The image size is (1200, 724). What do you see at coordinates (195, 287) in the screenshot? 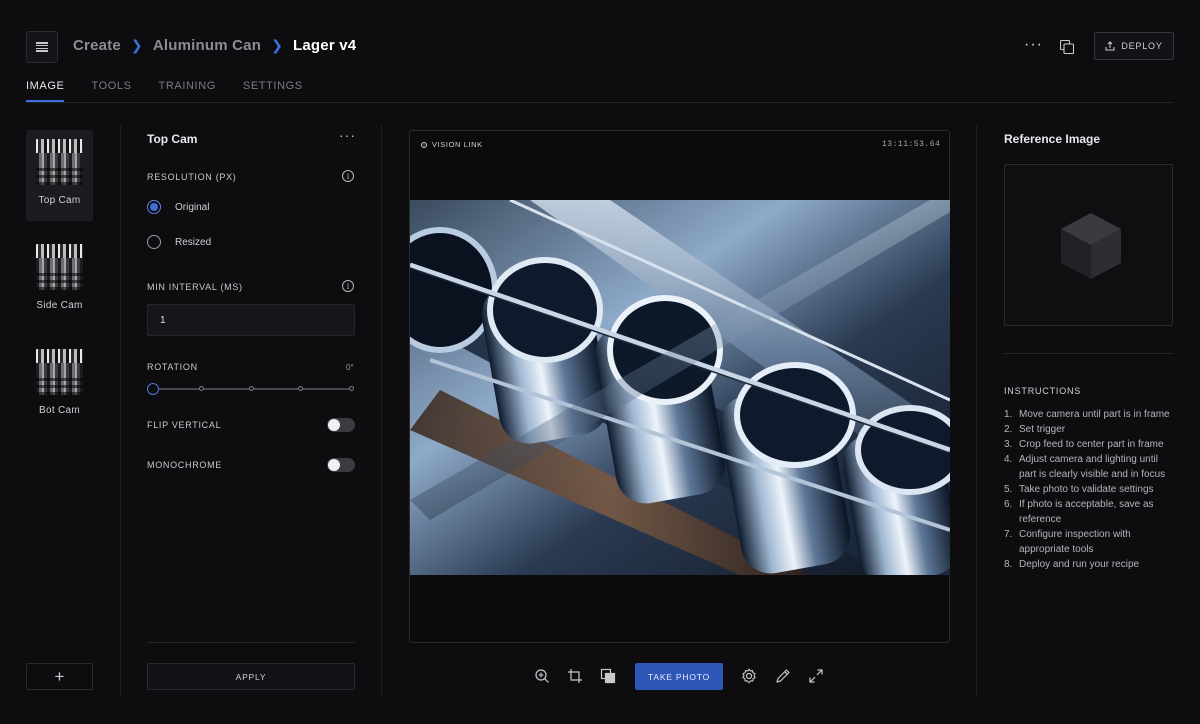
I see `interval-label: MIN INTERVAL (MS)` at bounding box center [195, 287].